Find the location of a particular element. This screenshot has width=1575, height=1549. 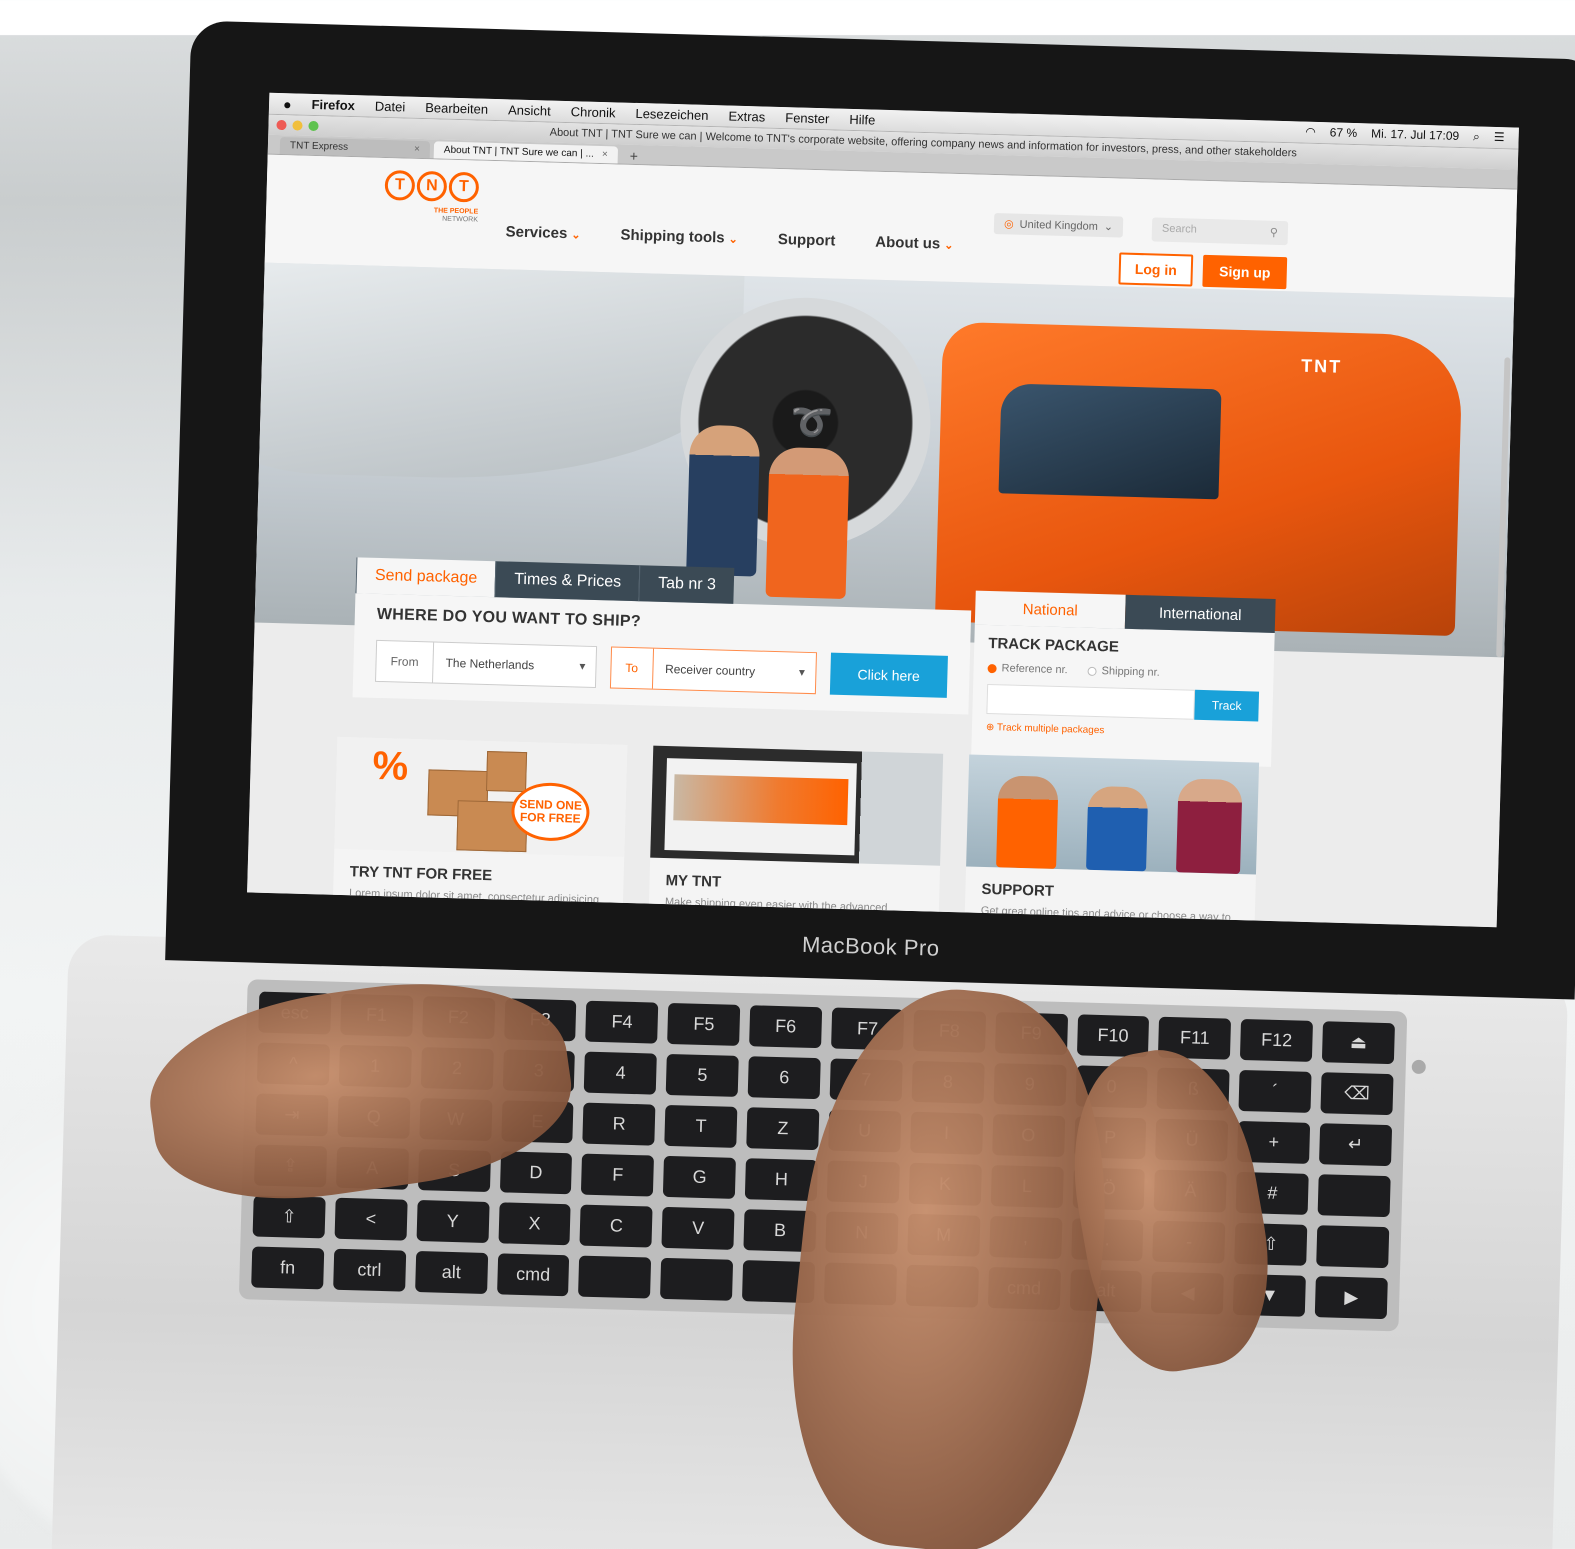

search-icon: ⚲ is located at coordinates (1274, 233).